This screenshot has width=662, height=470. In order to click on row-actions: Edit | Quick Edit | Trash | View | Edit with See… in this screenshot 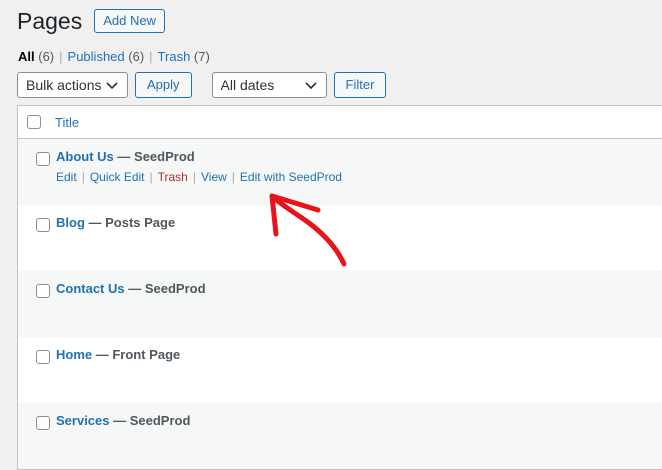, I will do `click(199, 177)`.